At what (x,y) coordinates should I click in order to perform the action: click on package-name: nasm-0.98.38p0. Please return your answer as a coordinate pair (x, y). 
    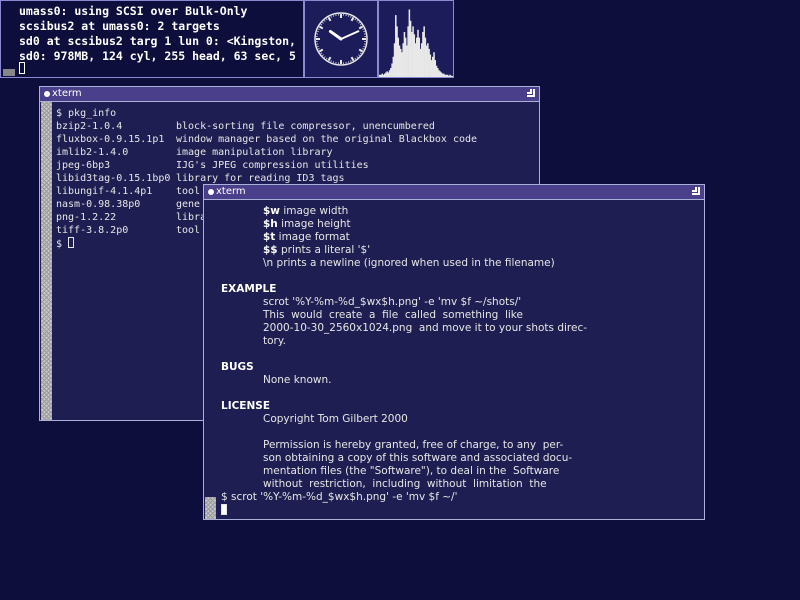
    Looking at the image, I should click on (98, 204).